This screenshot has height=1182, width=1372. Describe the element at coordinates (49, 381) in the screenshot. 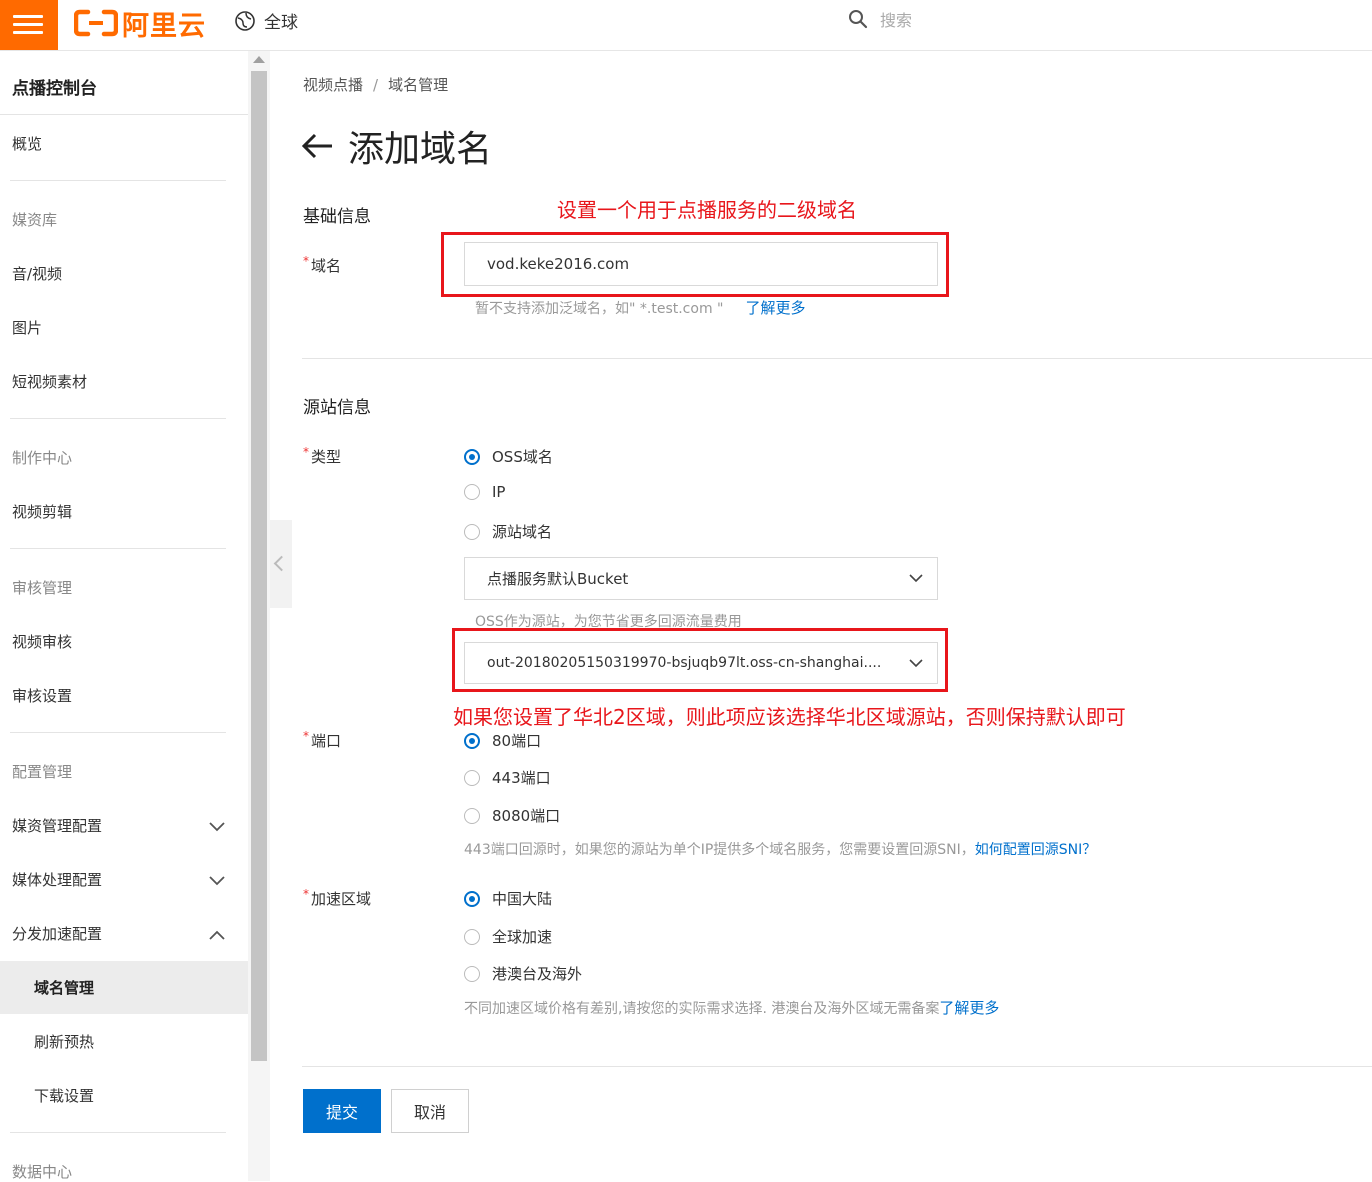

I see `sidebar-item-short-video-material: 短视频素材` at that location.